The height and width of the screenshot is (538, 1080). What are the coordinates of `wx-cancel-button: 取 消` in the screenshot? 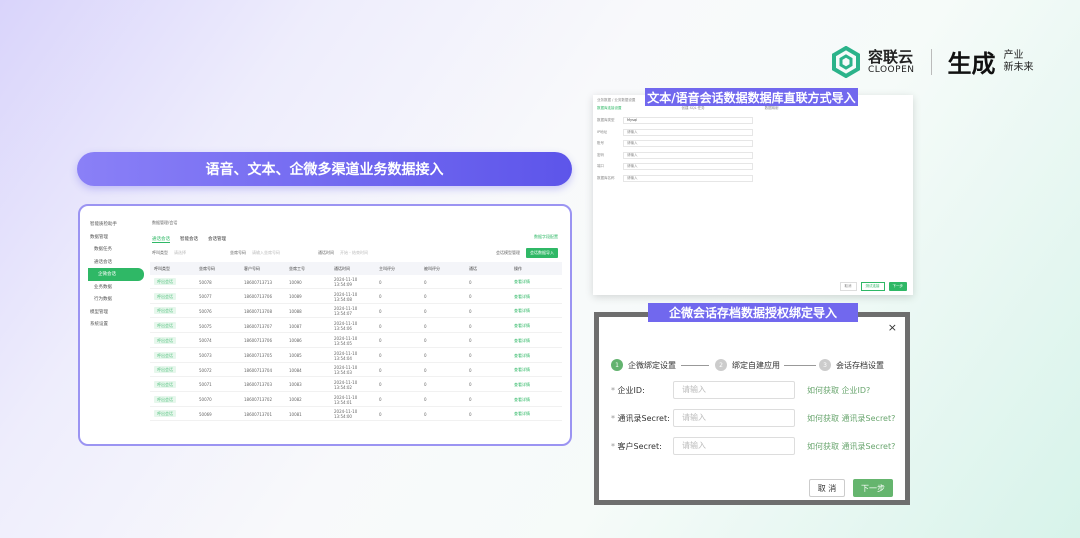 It's located at (827, 488).